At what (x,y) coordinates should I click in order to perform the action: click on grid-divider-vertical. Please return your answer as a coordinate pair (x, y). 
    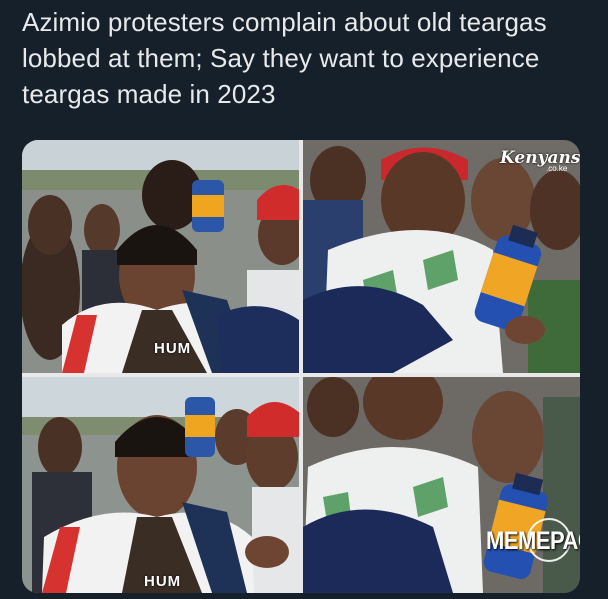
    Looking at the image, I should click on (301, 366).